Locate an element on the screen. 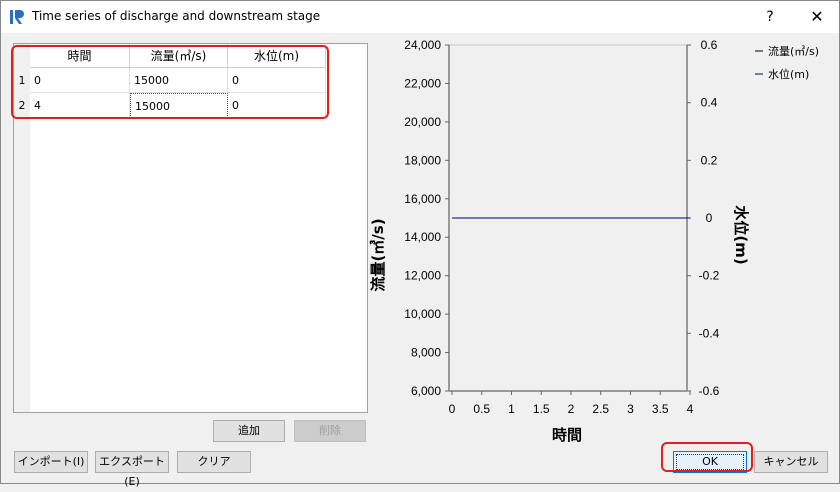  x-axis: 0 0.5 1 1.5 2 2.5 3 3.5 4 is located at coordinates (571, 403).